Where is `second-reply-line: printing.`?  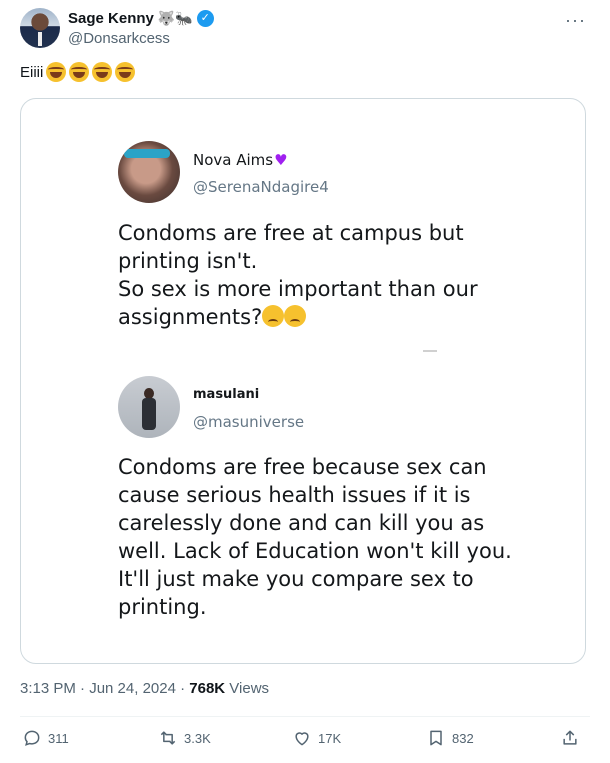
second-reply-line: printing. is located at coordinates (162, 607).